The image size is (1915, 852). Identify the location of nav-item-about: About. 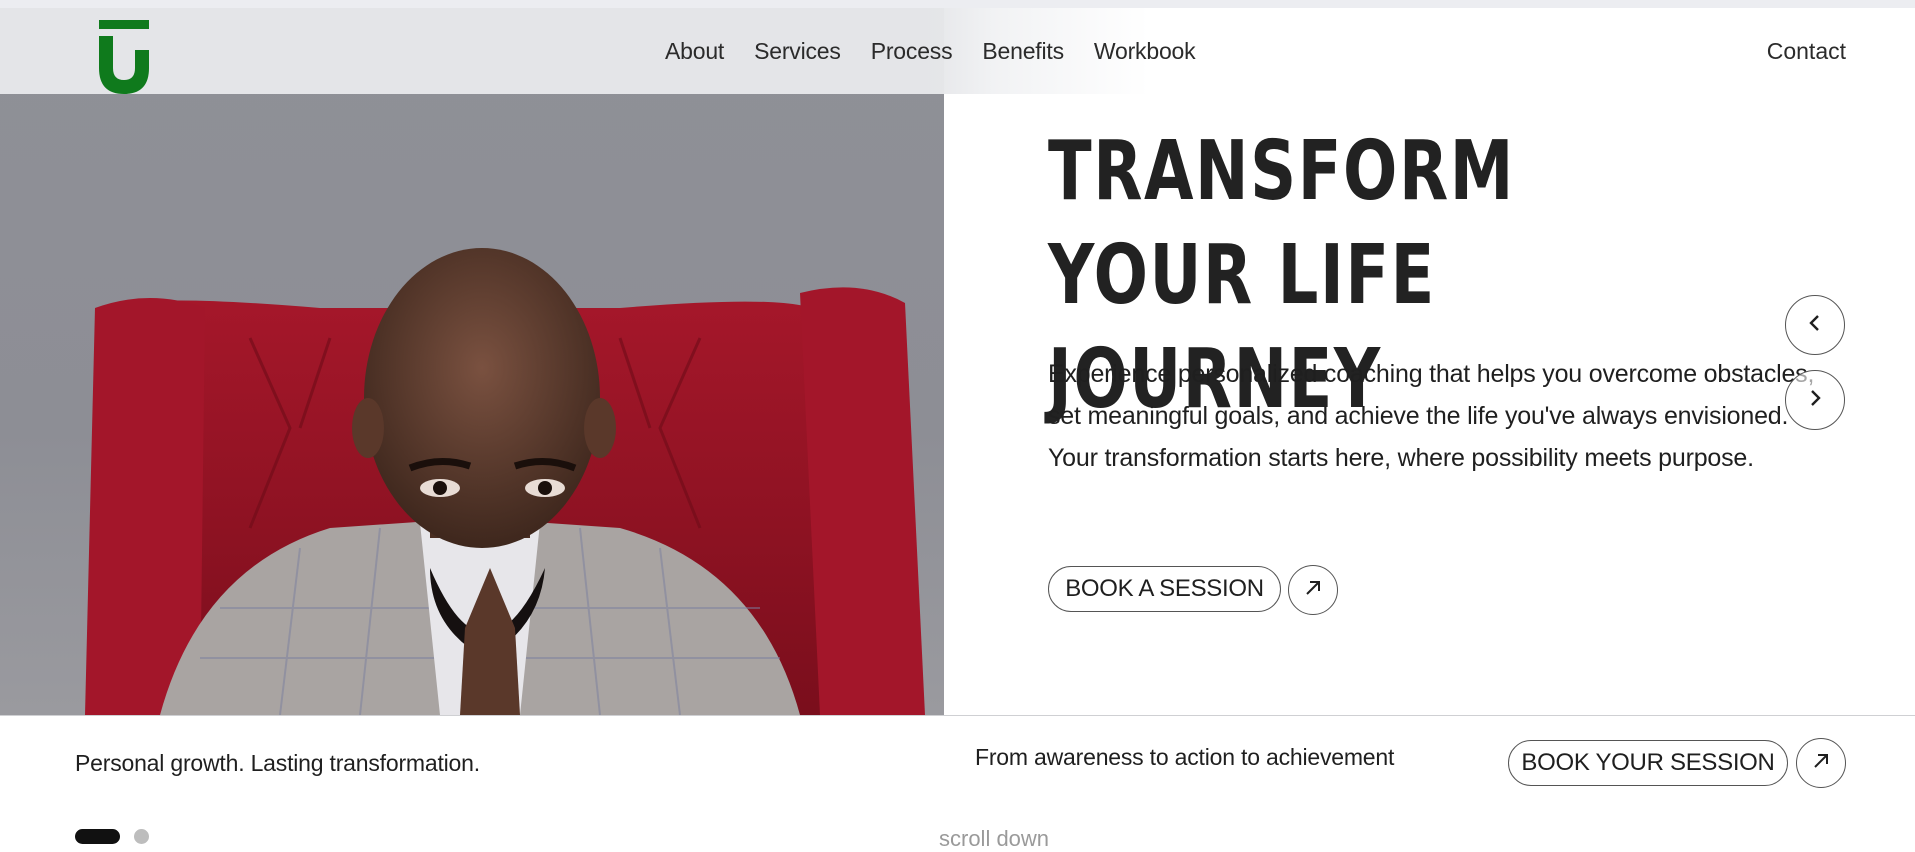
(694, 51).